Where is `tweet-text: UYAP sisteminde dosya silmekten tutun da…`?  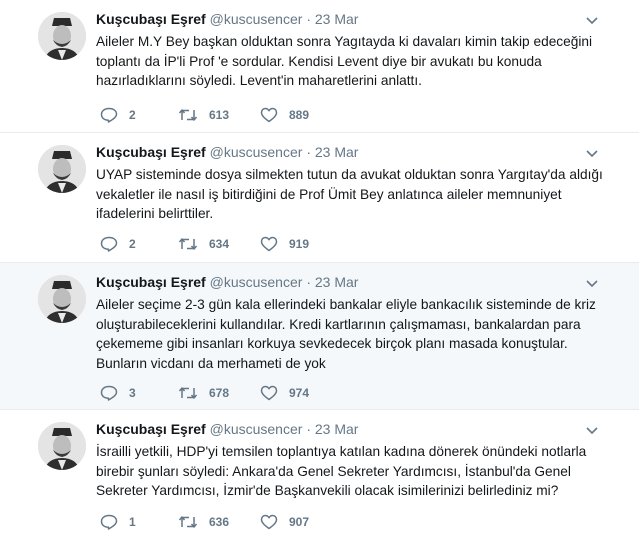
tweet-text: UYAP sisteminde dosya silmekten tutun da… is located at coordinates (349, 194).